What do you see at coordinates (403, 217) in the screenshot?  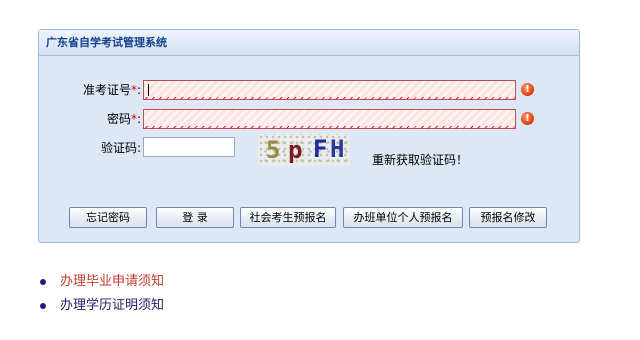 I see `class-unit-prereg-button: 办班单位个人预报名` at bounding box center [403, 217].